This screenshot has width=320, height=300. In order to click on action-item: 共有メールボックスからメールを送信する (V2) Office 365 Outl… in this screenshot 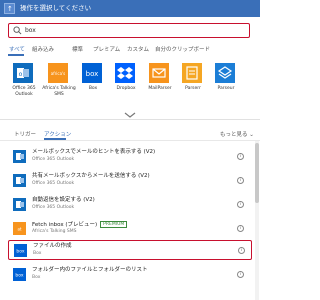, I will do `click(130, 181)`.